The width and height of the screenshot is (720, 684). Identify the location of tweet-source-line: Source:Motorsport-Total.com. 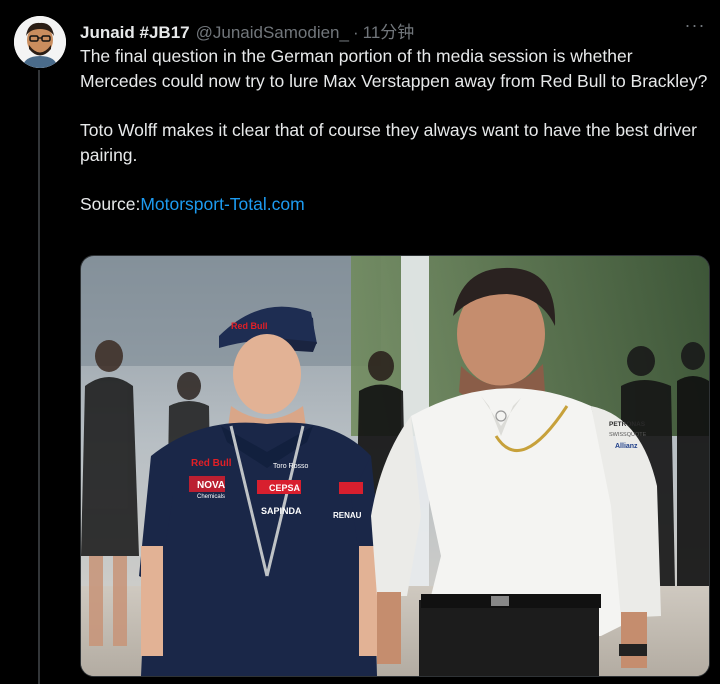
(395, 204).